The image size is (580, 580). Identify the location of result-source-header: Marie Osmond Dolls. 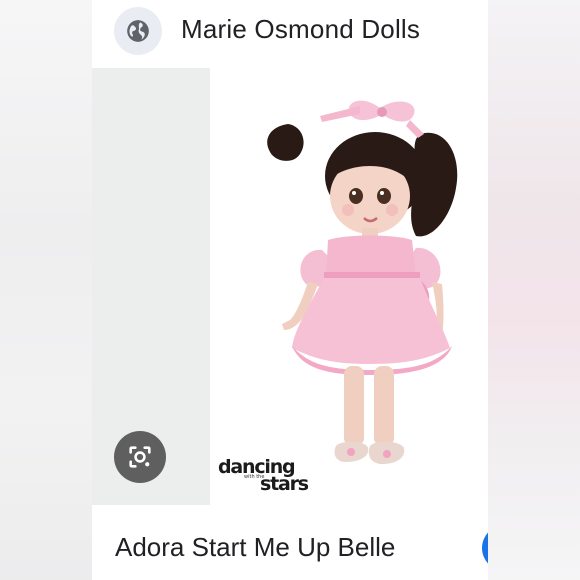
(290, 34).